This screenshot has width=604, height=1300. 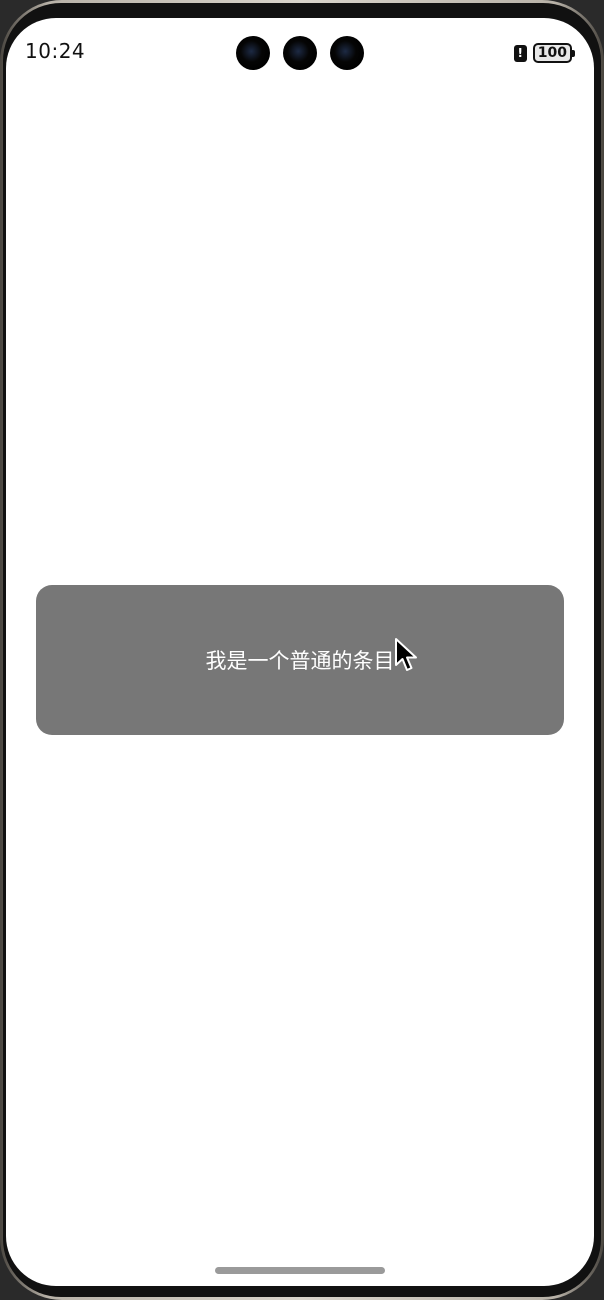 What do you see at coordinates (520, 53) in the screenshot?
I see `alert-icon: !` at bounding box center [520, 53].